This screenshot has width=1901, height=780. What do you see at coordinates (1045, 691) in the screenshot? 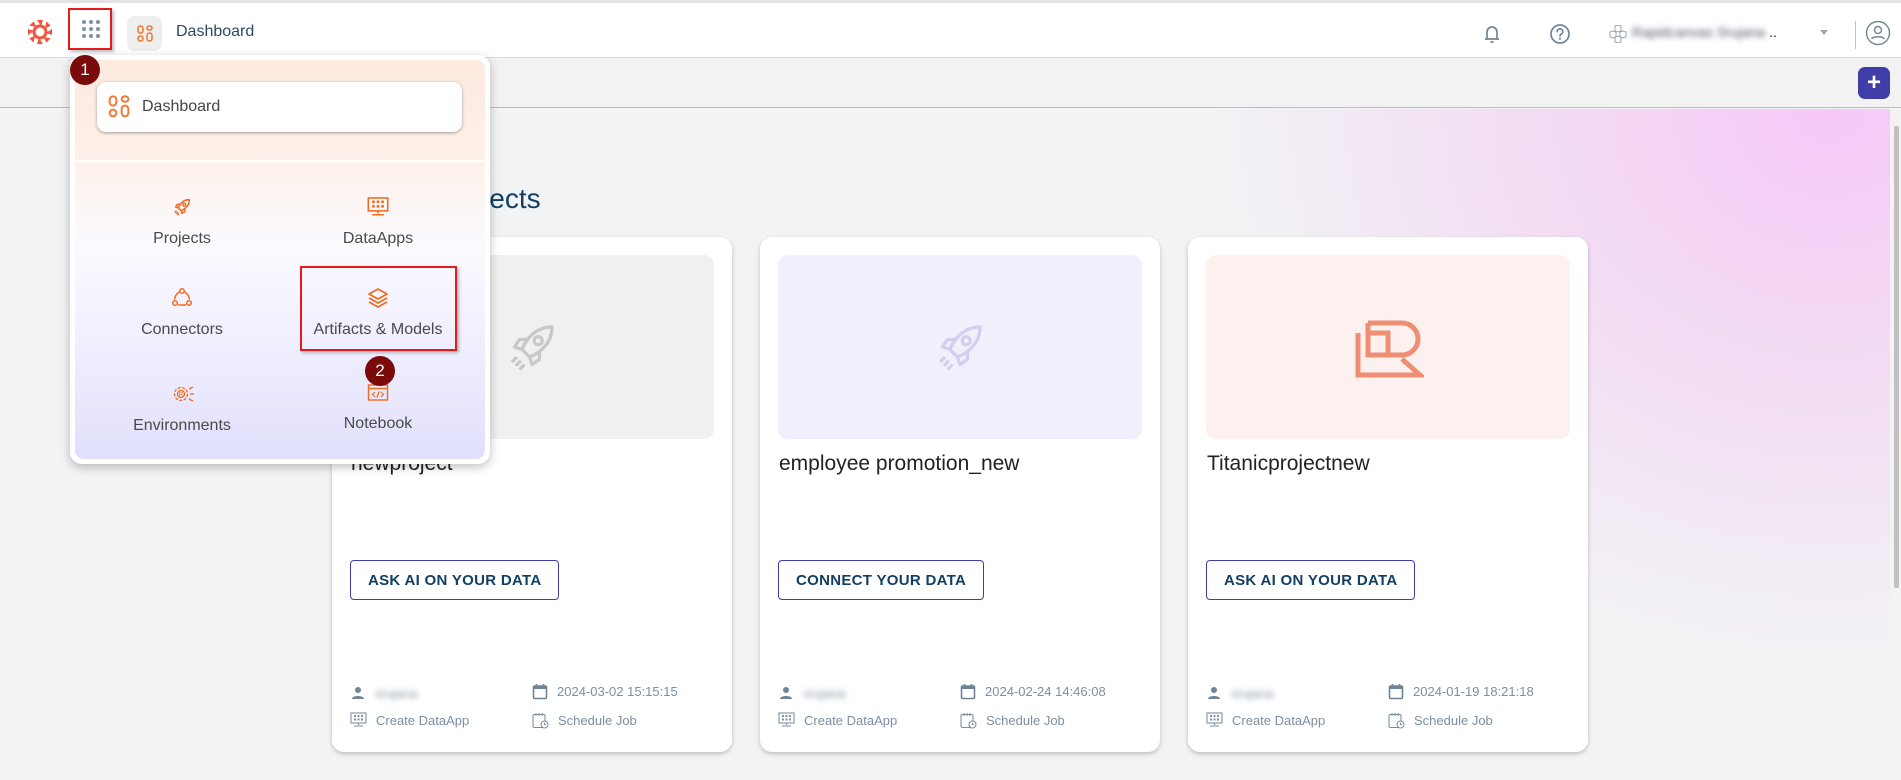
I see `updated-timestamp: 2024-02-24 14:46:08` at bounding box center [1045, 691].